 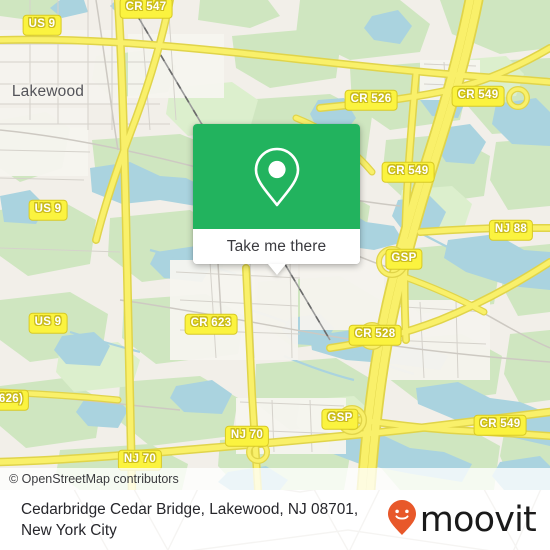 What do you see at coordinates (247, 436) in the screenshot?
I see `road-shield-nj-70-right: NJ 70` at bounding box center [247, 436].